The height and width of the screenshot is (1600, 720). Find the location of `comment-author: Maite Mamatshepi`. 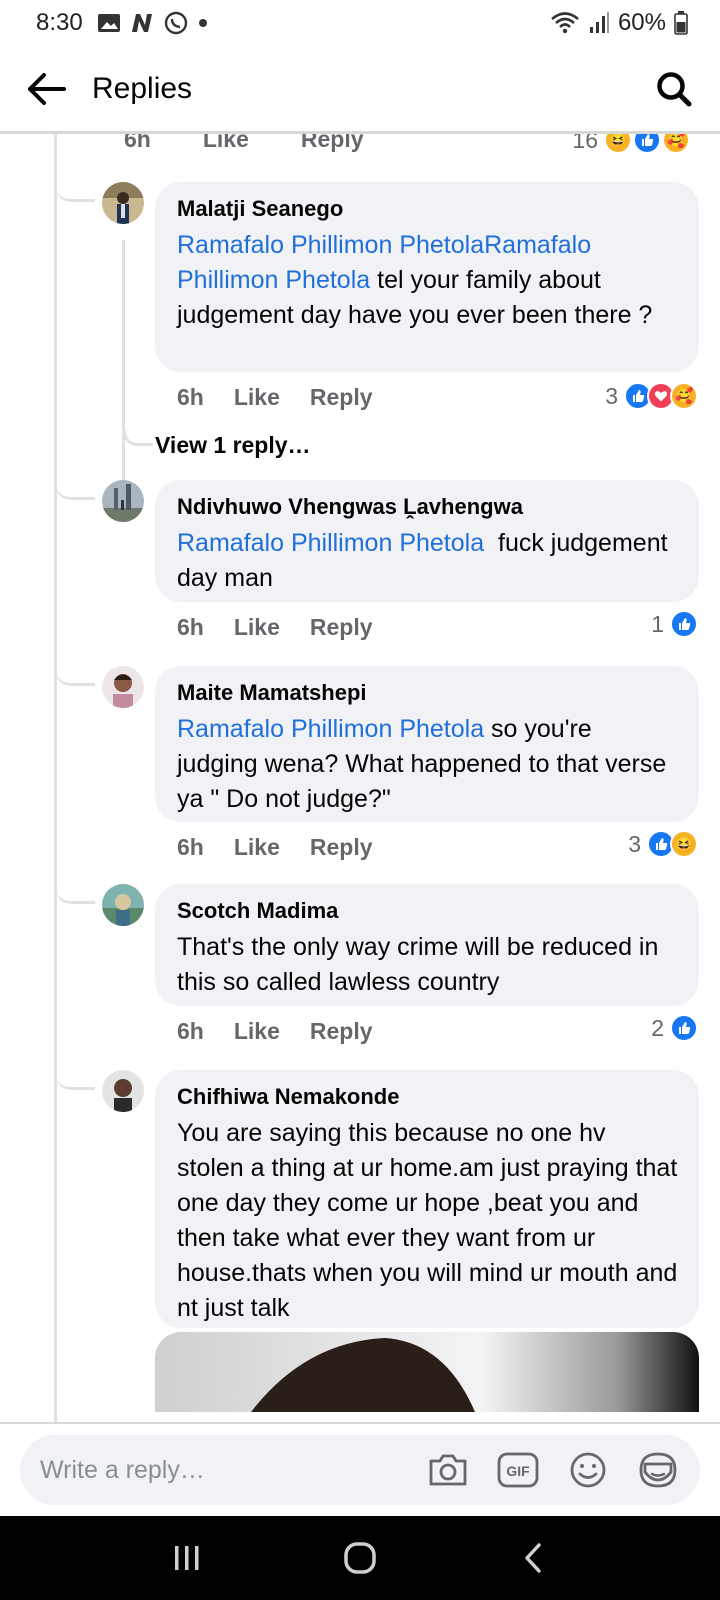

comment-author: Maite Mamatshepi is located at coordinates (428, 693).